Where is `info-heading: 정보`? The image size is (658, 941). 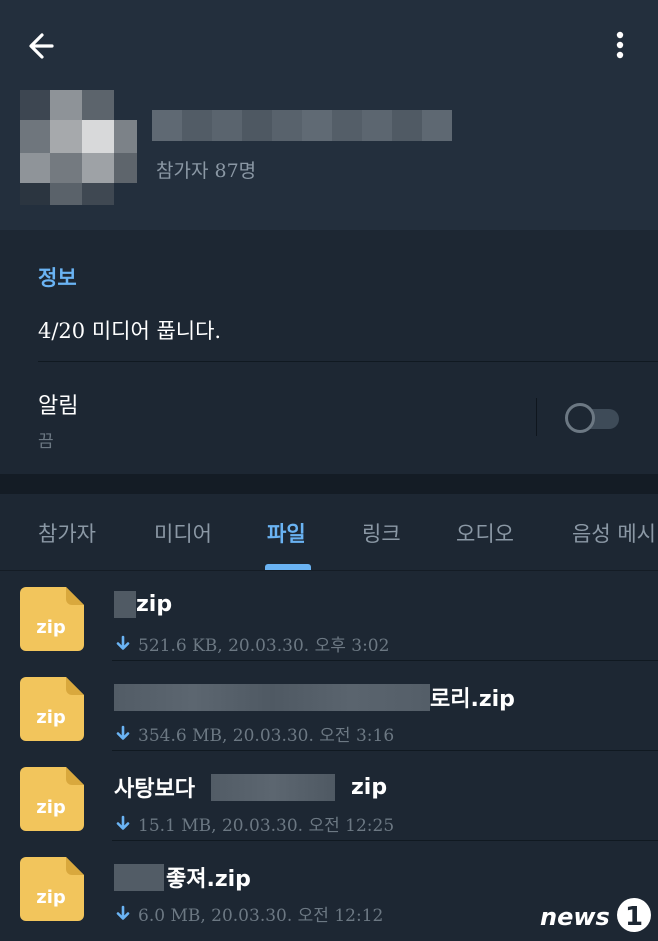 info-heading: 정보 is located at coordinates (57, 278).